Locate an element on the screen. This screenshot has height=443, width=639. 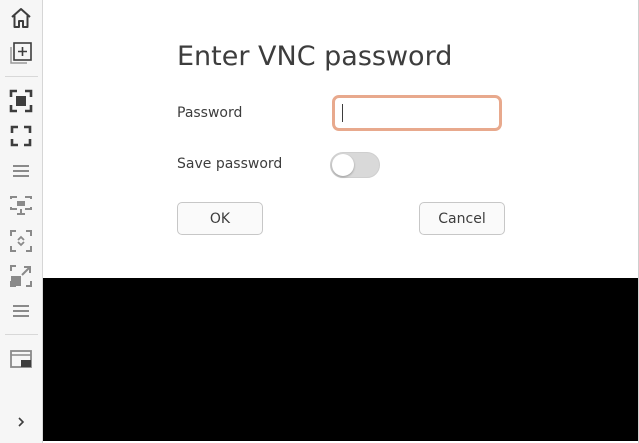
password-input is located at coordinates (417, 113).